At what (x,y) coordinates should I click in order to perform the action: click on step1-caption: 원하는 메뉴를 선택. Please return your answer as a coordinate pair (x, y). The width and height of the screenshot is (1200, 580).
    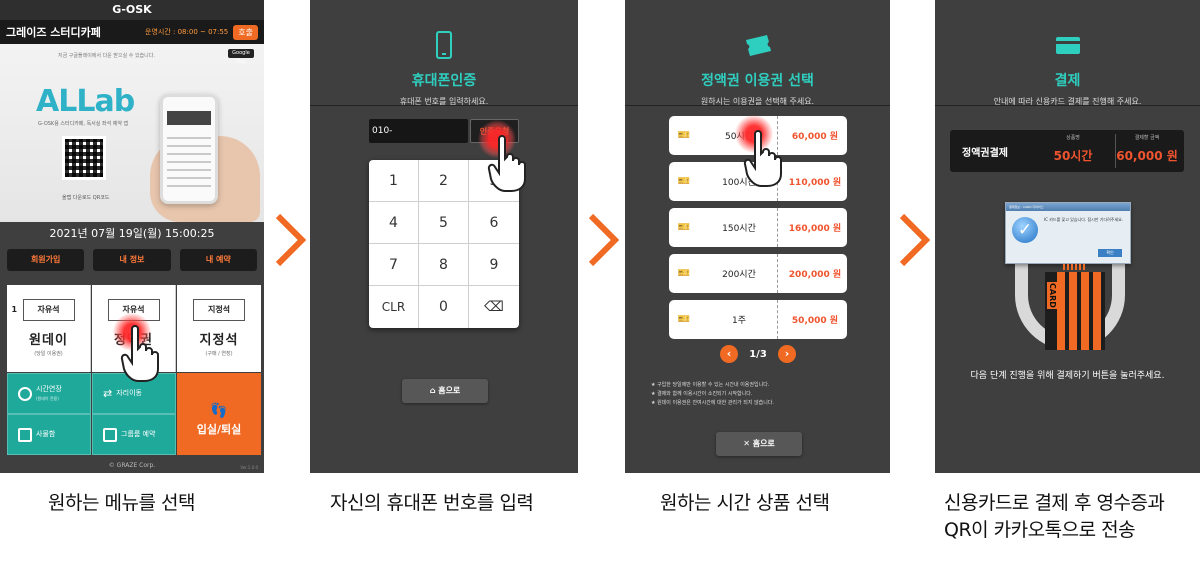
    Looking at the image, I should click on (121, 503).